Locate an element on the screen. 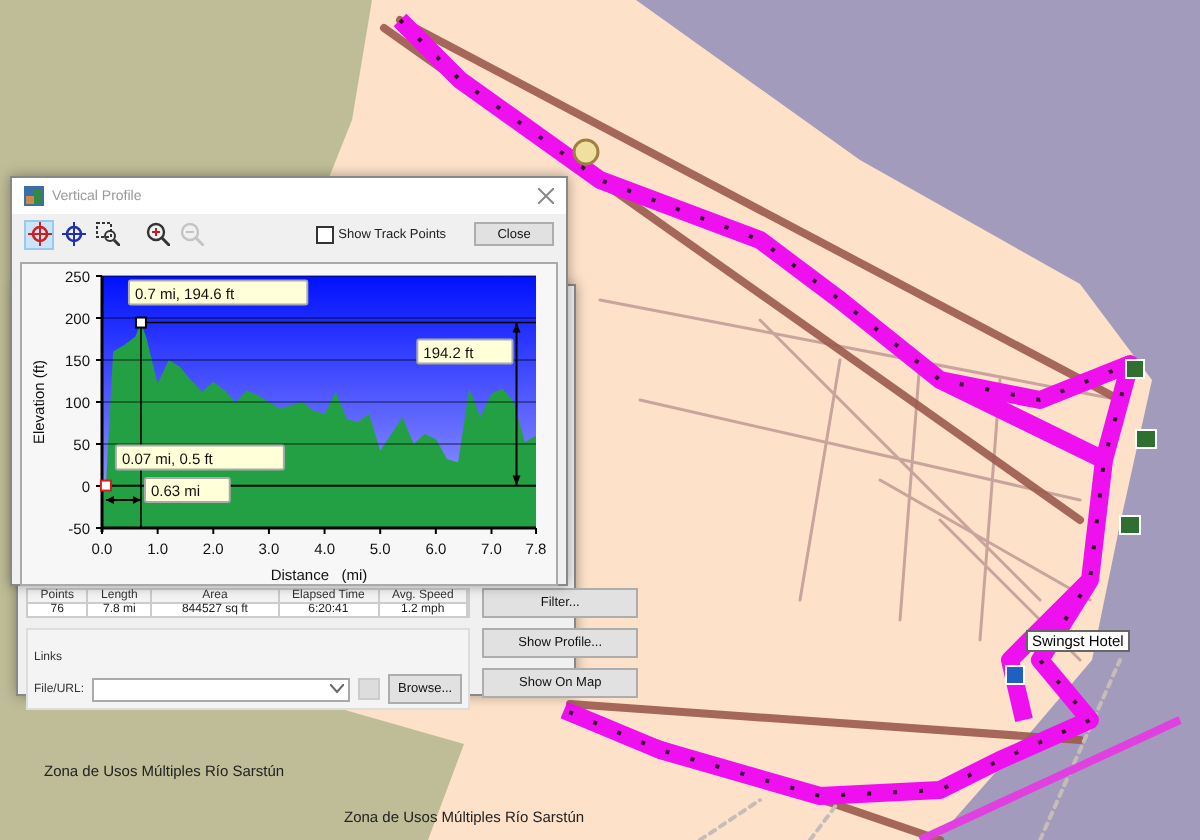 This screenshot has width=1200, height=840. zoom-area-icon is located at coordinates (107, 234).